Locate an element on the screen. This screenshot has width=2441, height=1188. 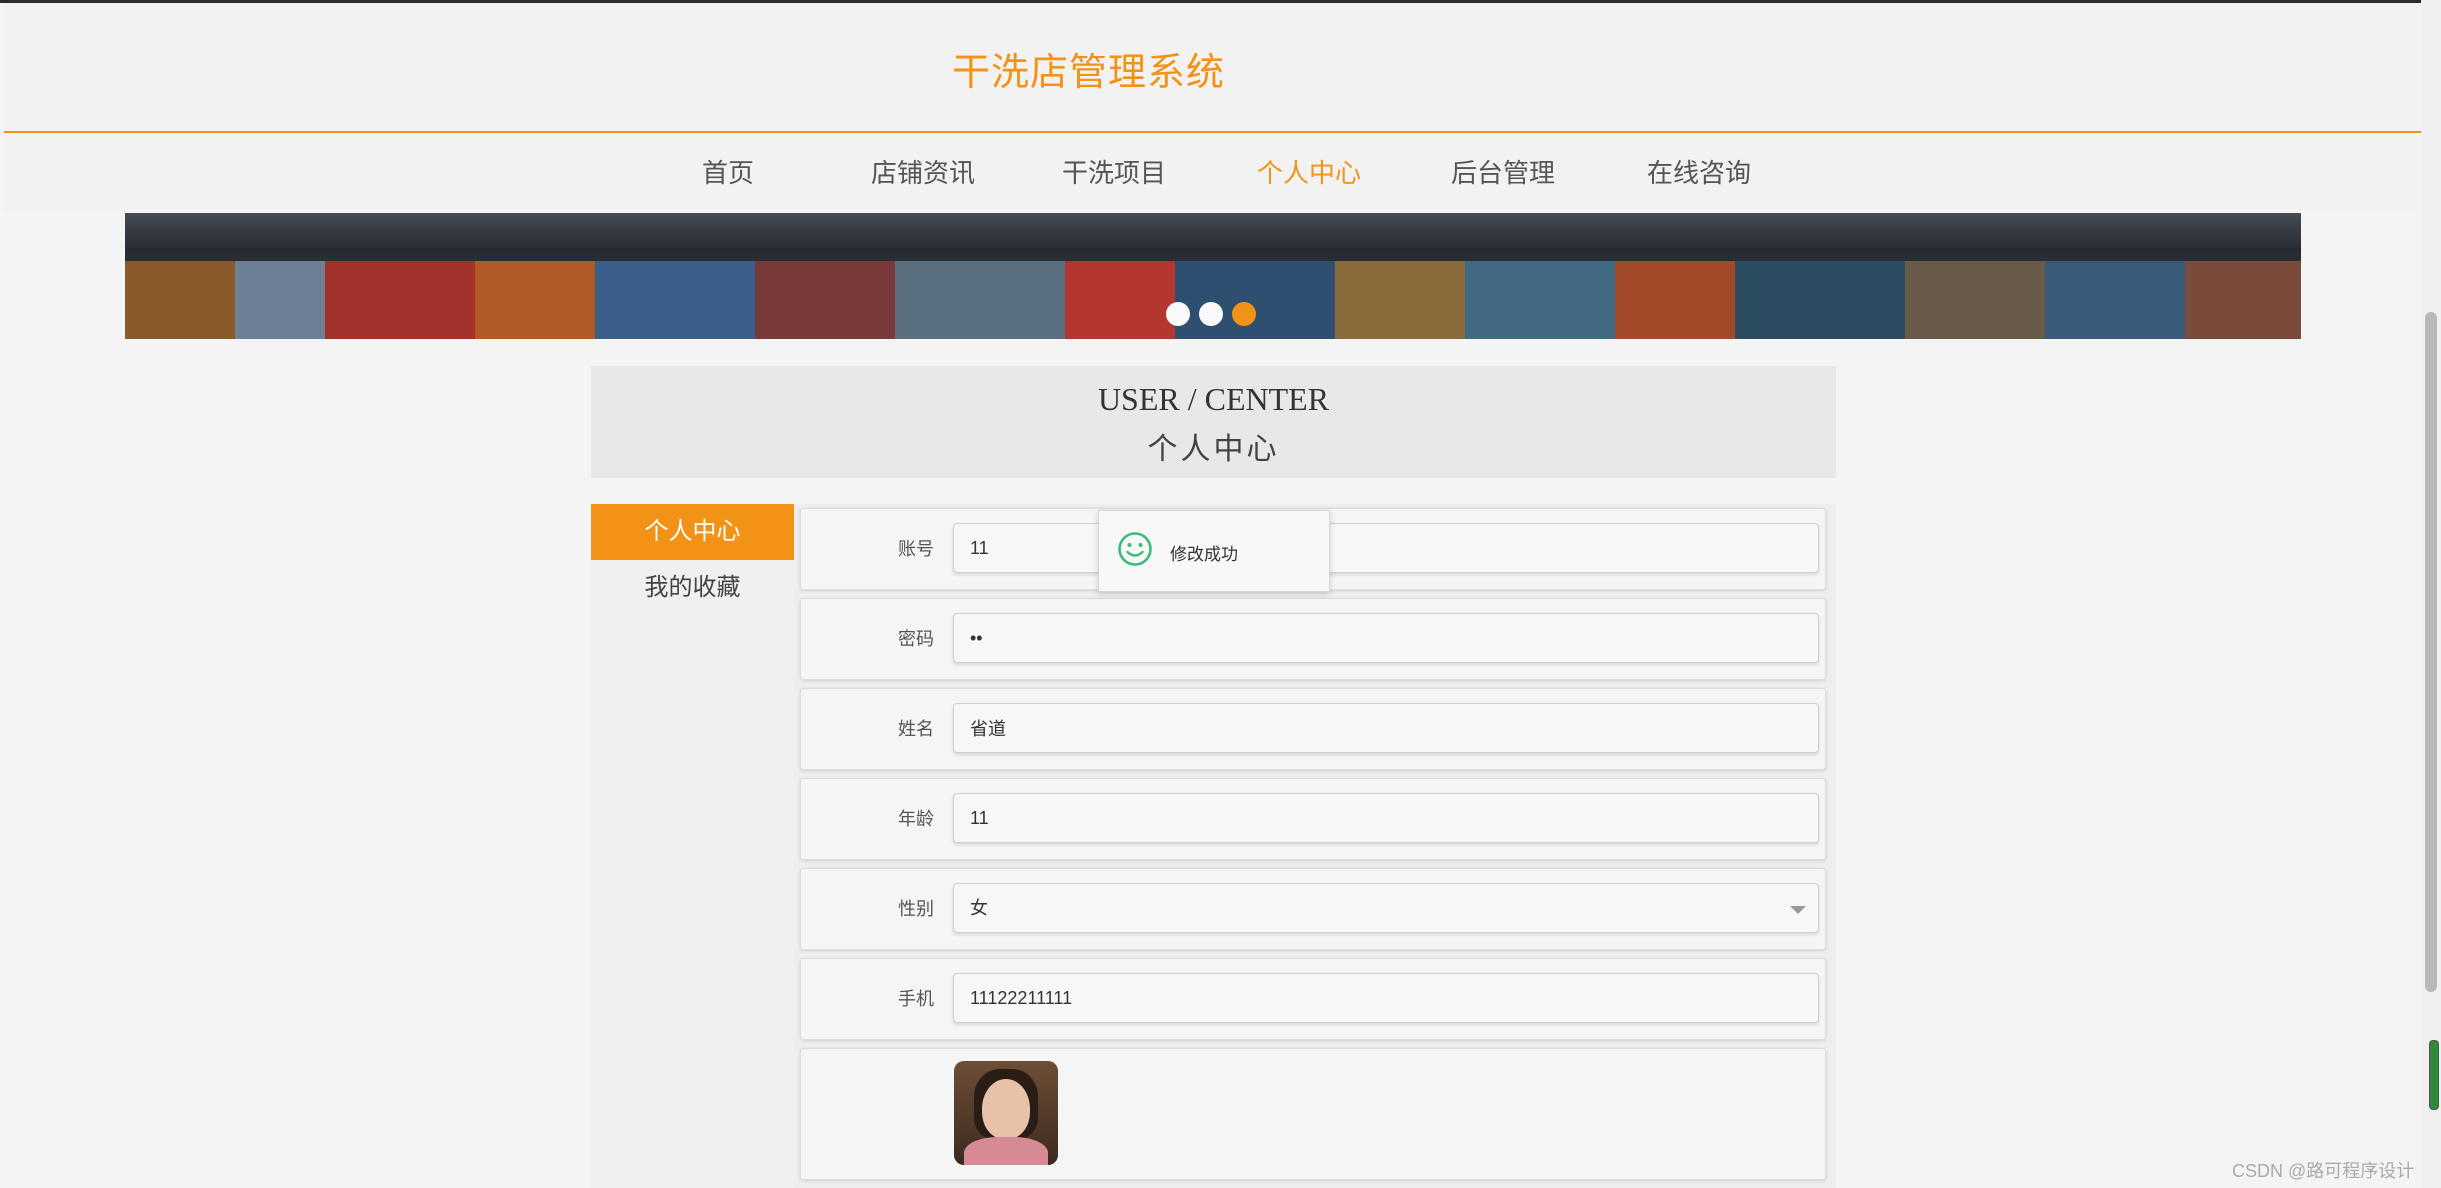
sidebar-item-favorites: 我的收藏 is located at coordinates (692, 588).